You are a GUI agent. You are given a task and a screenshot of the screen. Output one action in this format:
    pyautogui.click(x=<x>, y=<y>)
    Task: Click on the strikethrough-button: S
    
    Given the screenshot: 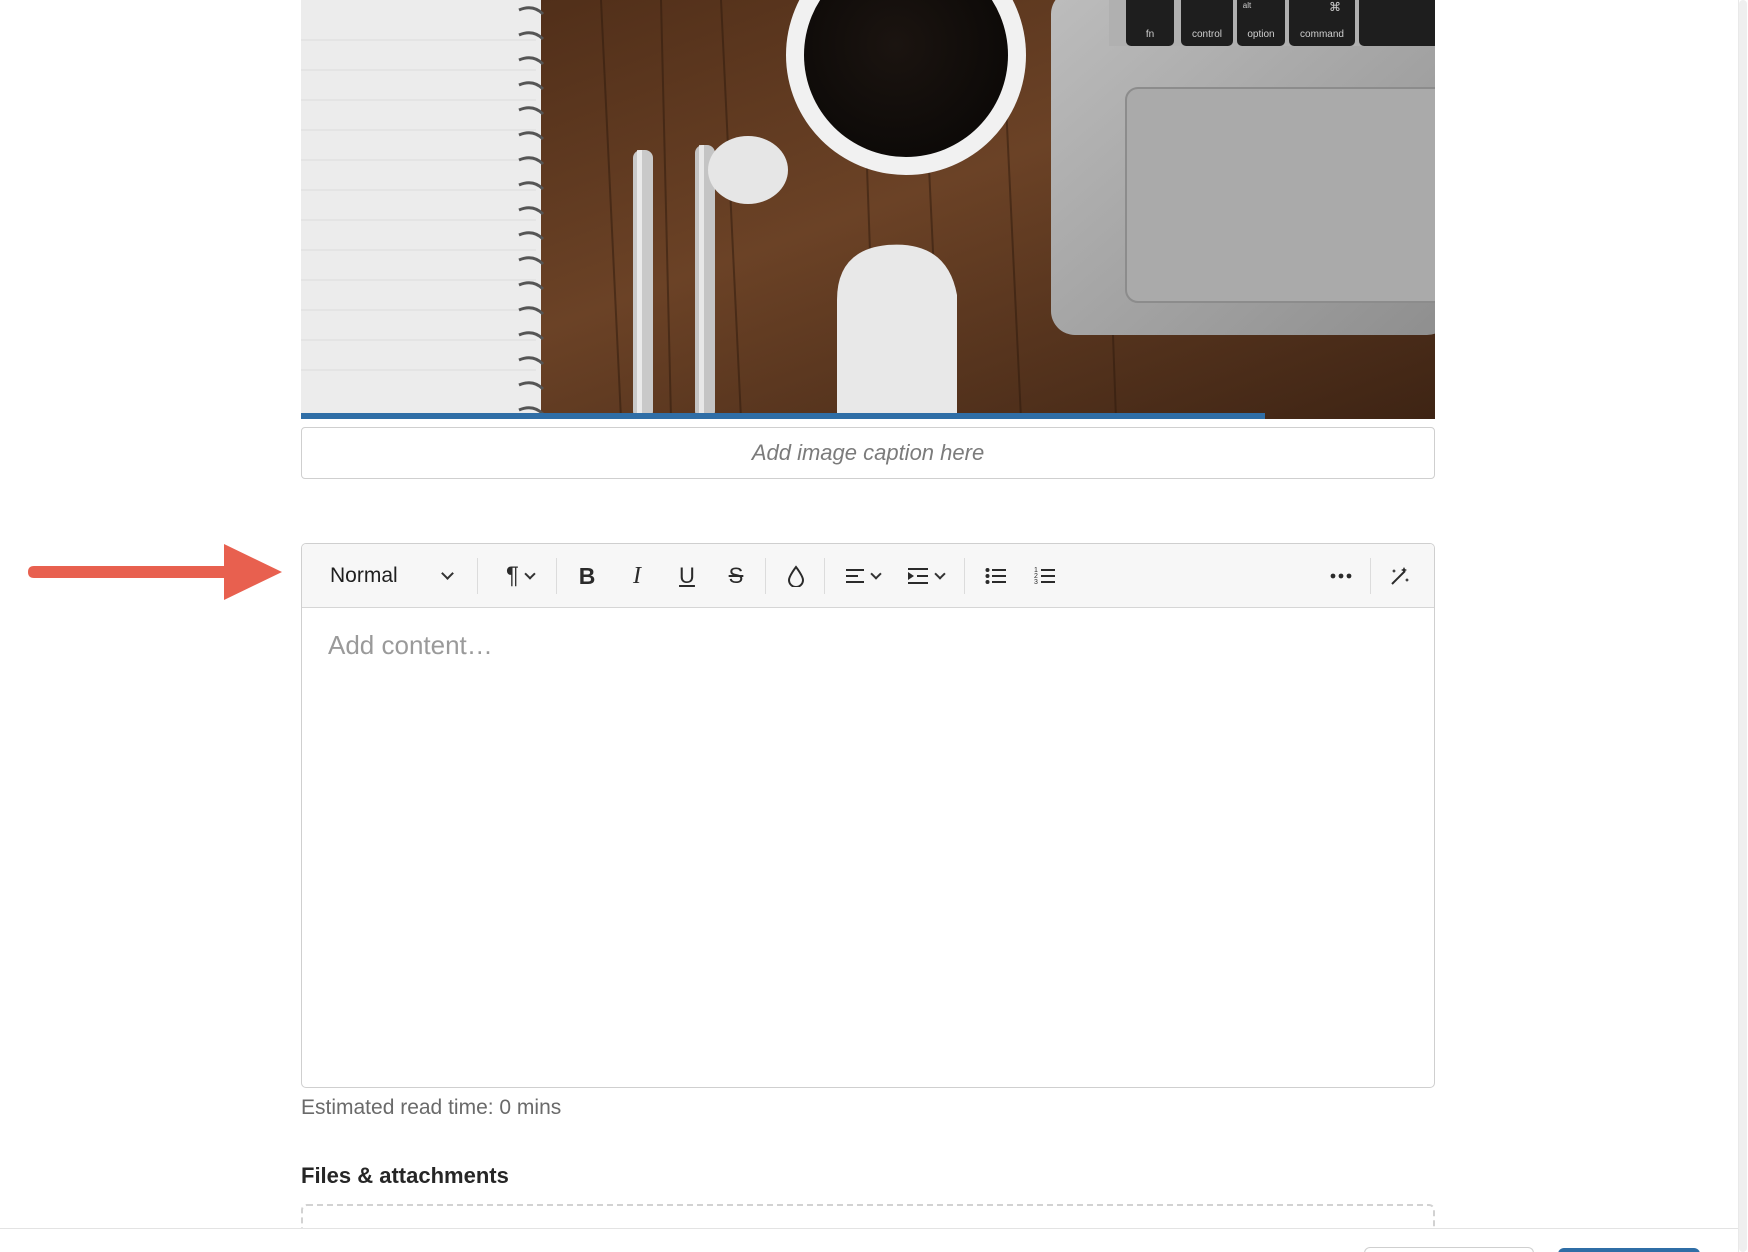 What is the action you would take?
    pyautogui.click(x=736, y=576)
    